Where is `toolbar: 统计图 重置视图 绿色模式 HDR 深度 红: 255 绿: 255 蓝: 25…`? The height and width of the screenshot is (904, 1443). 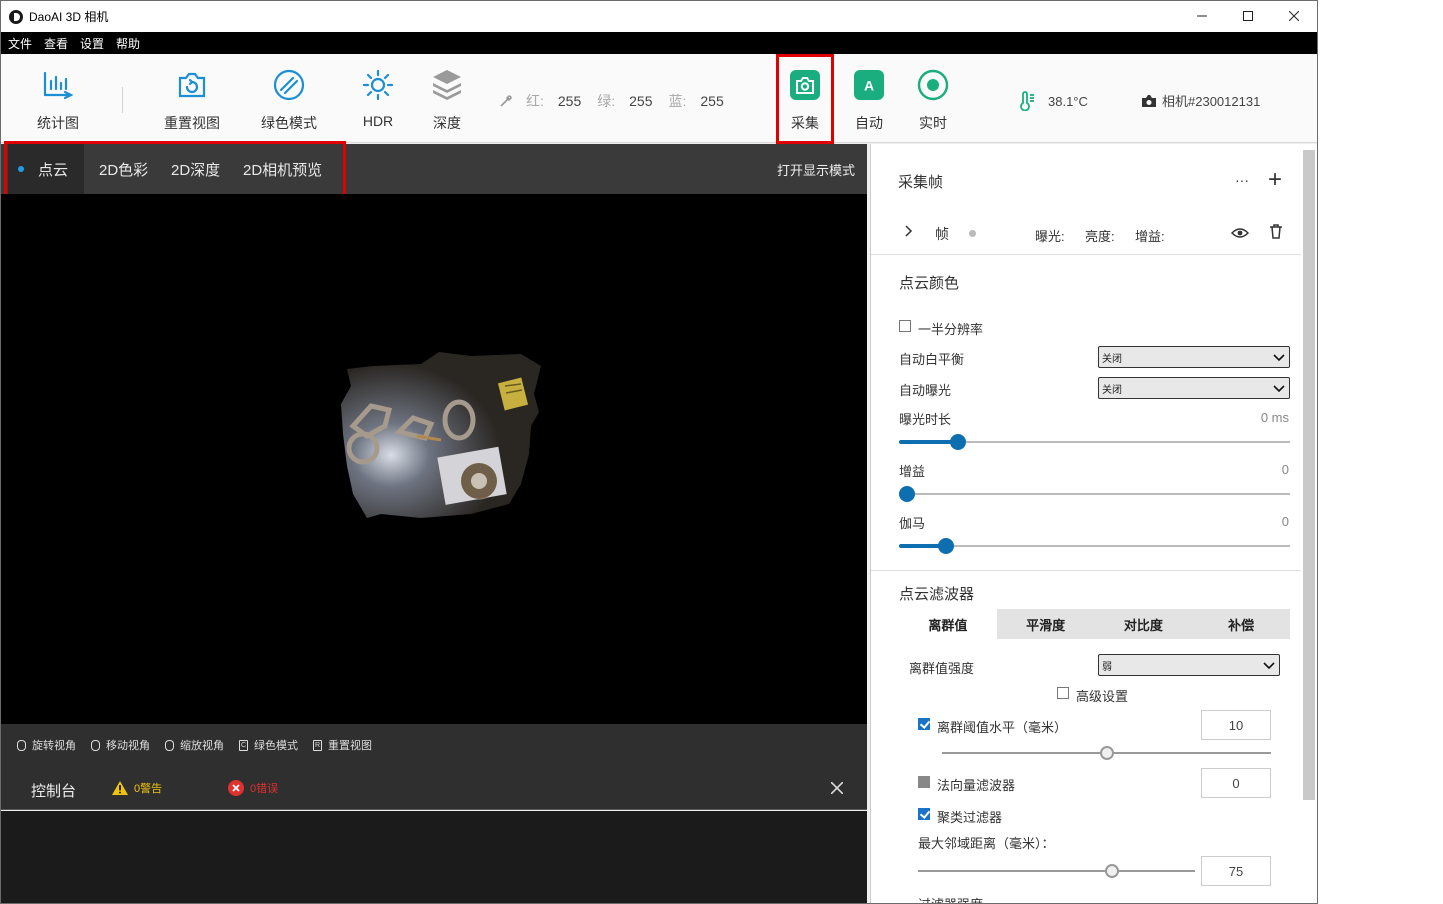 toolbar: 统计图 重置视图 绿色模式 HDR 深度 红: 255 绿: 255 蓝: 25… is located at coordinates (659, 98).